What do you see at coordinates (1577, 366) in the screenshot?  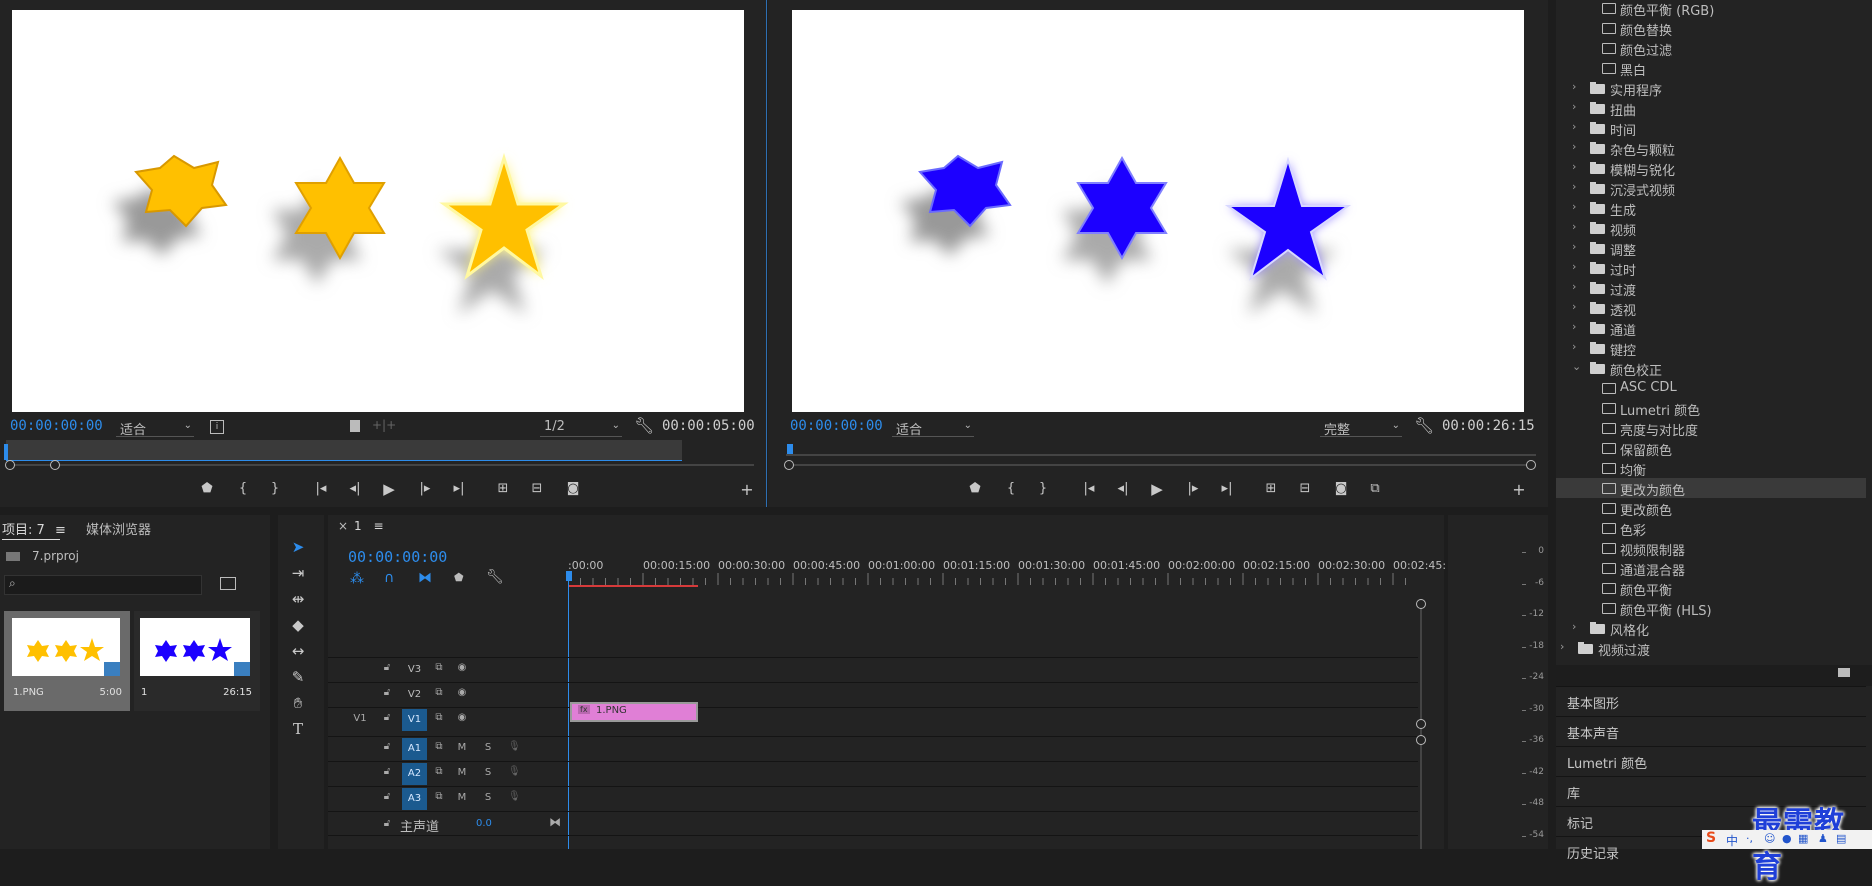 I see `chevron-down-icon: ⌄` at bounding box center [1577, 366].